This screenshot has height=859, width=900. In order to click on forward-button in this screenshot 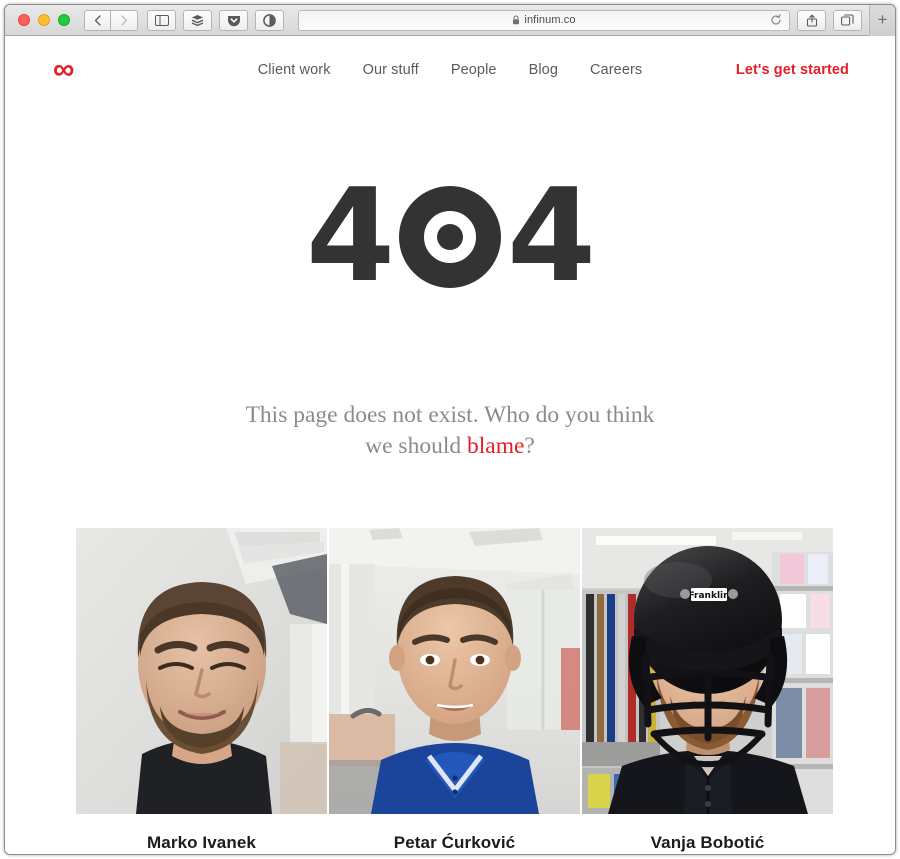, I will do `click(124, 20)`.